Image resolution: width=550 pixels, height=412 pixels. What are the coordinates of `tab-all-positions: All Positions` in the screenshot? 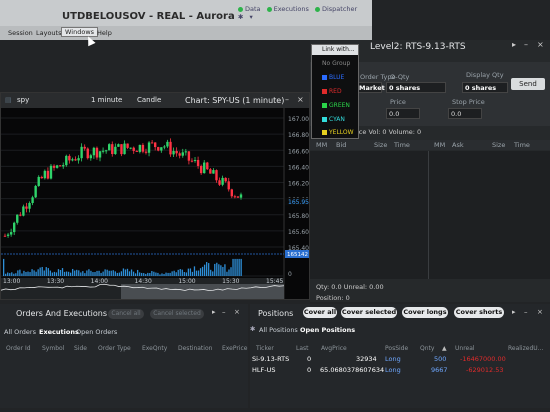 It's located at (278, 330).